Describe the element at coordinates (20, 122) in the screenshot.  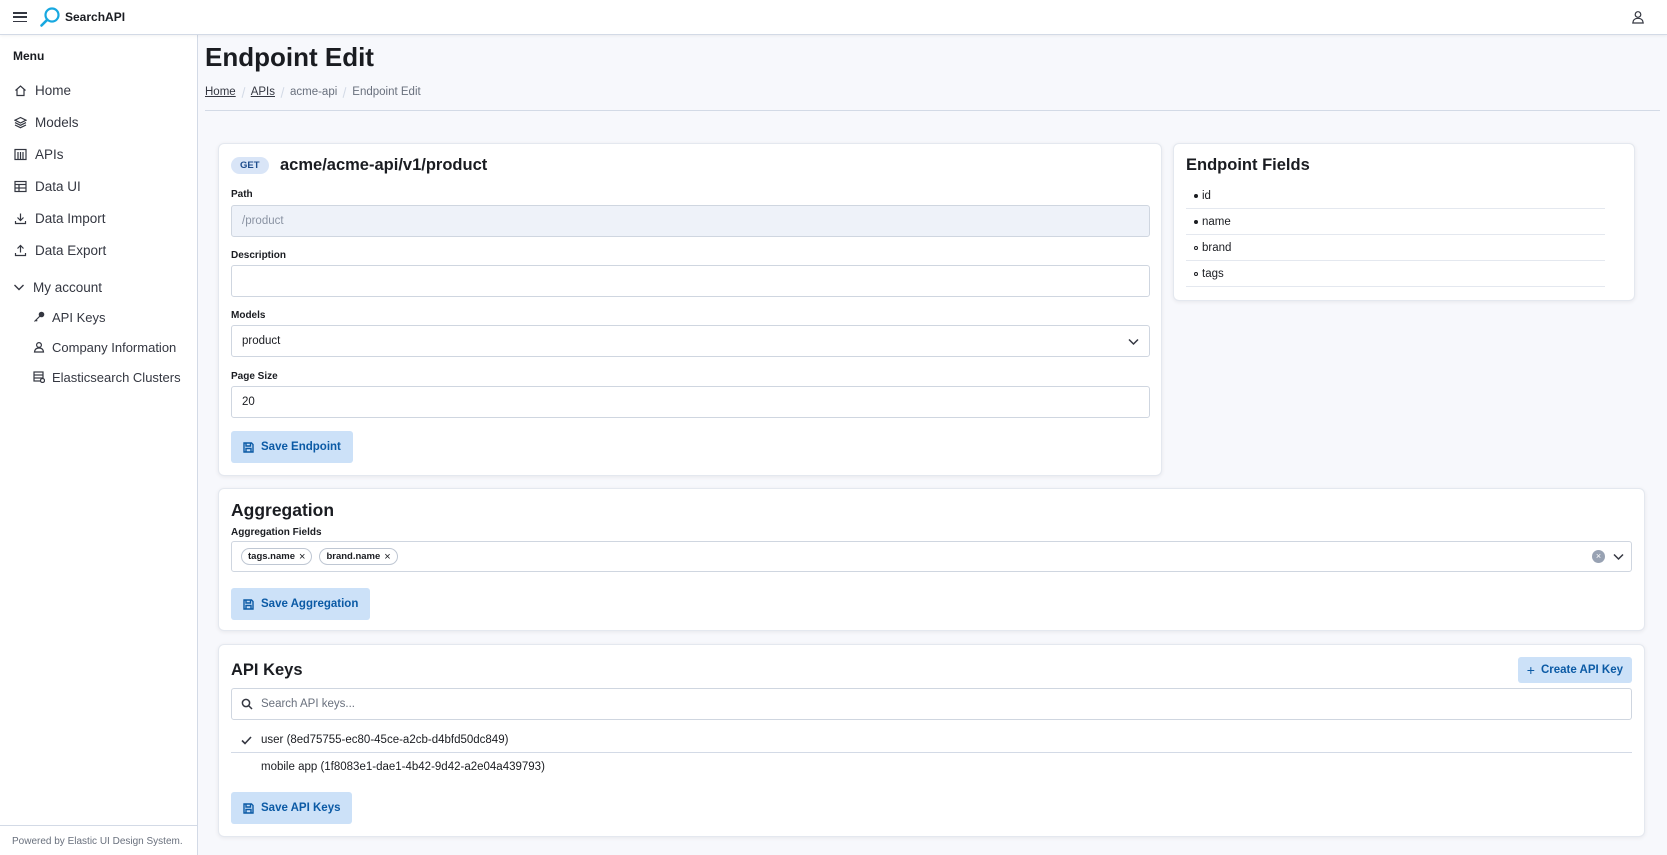
I see `layers-icon` at that location.